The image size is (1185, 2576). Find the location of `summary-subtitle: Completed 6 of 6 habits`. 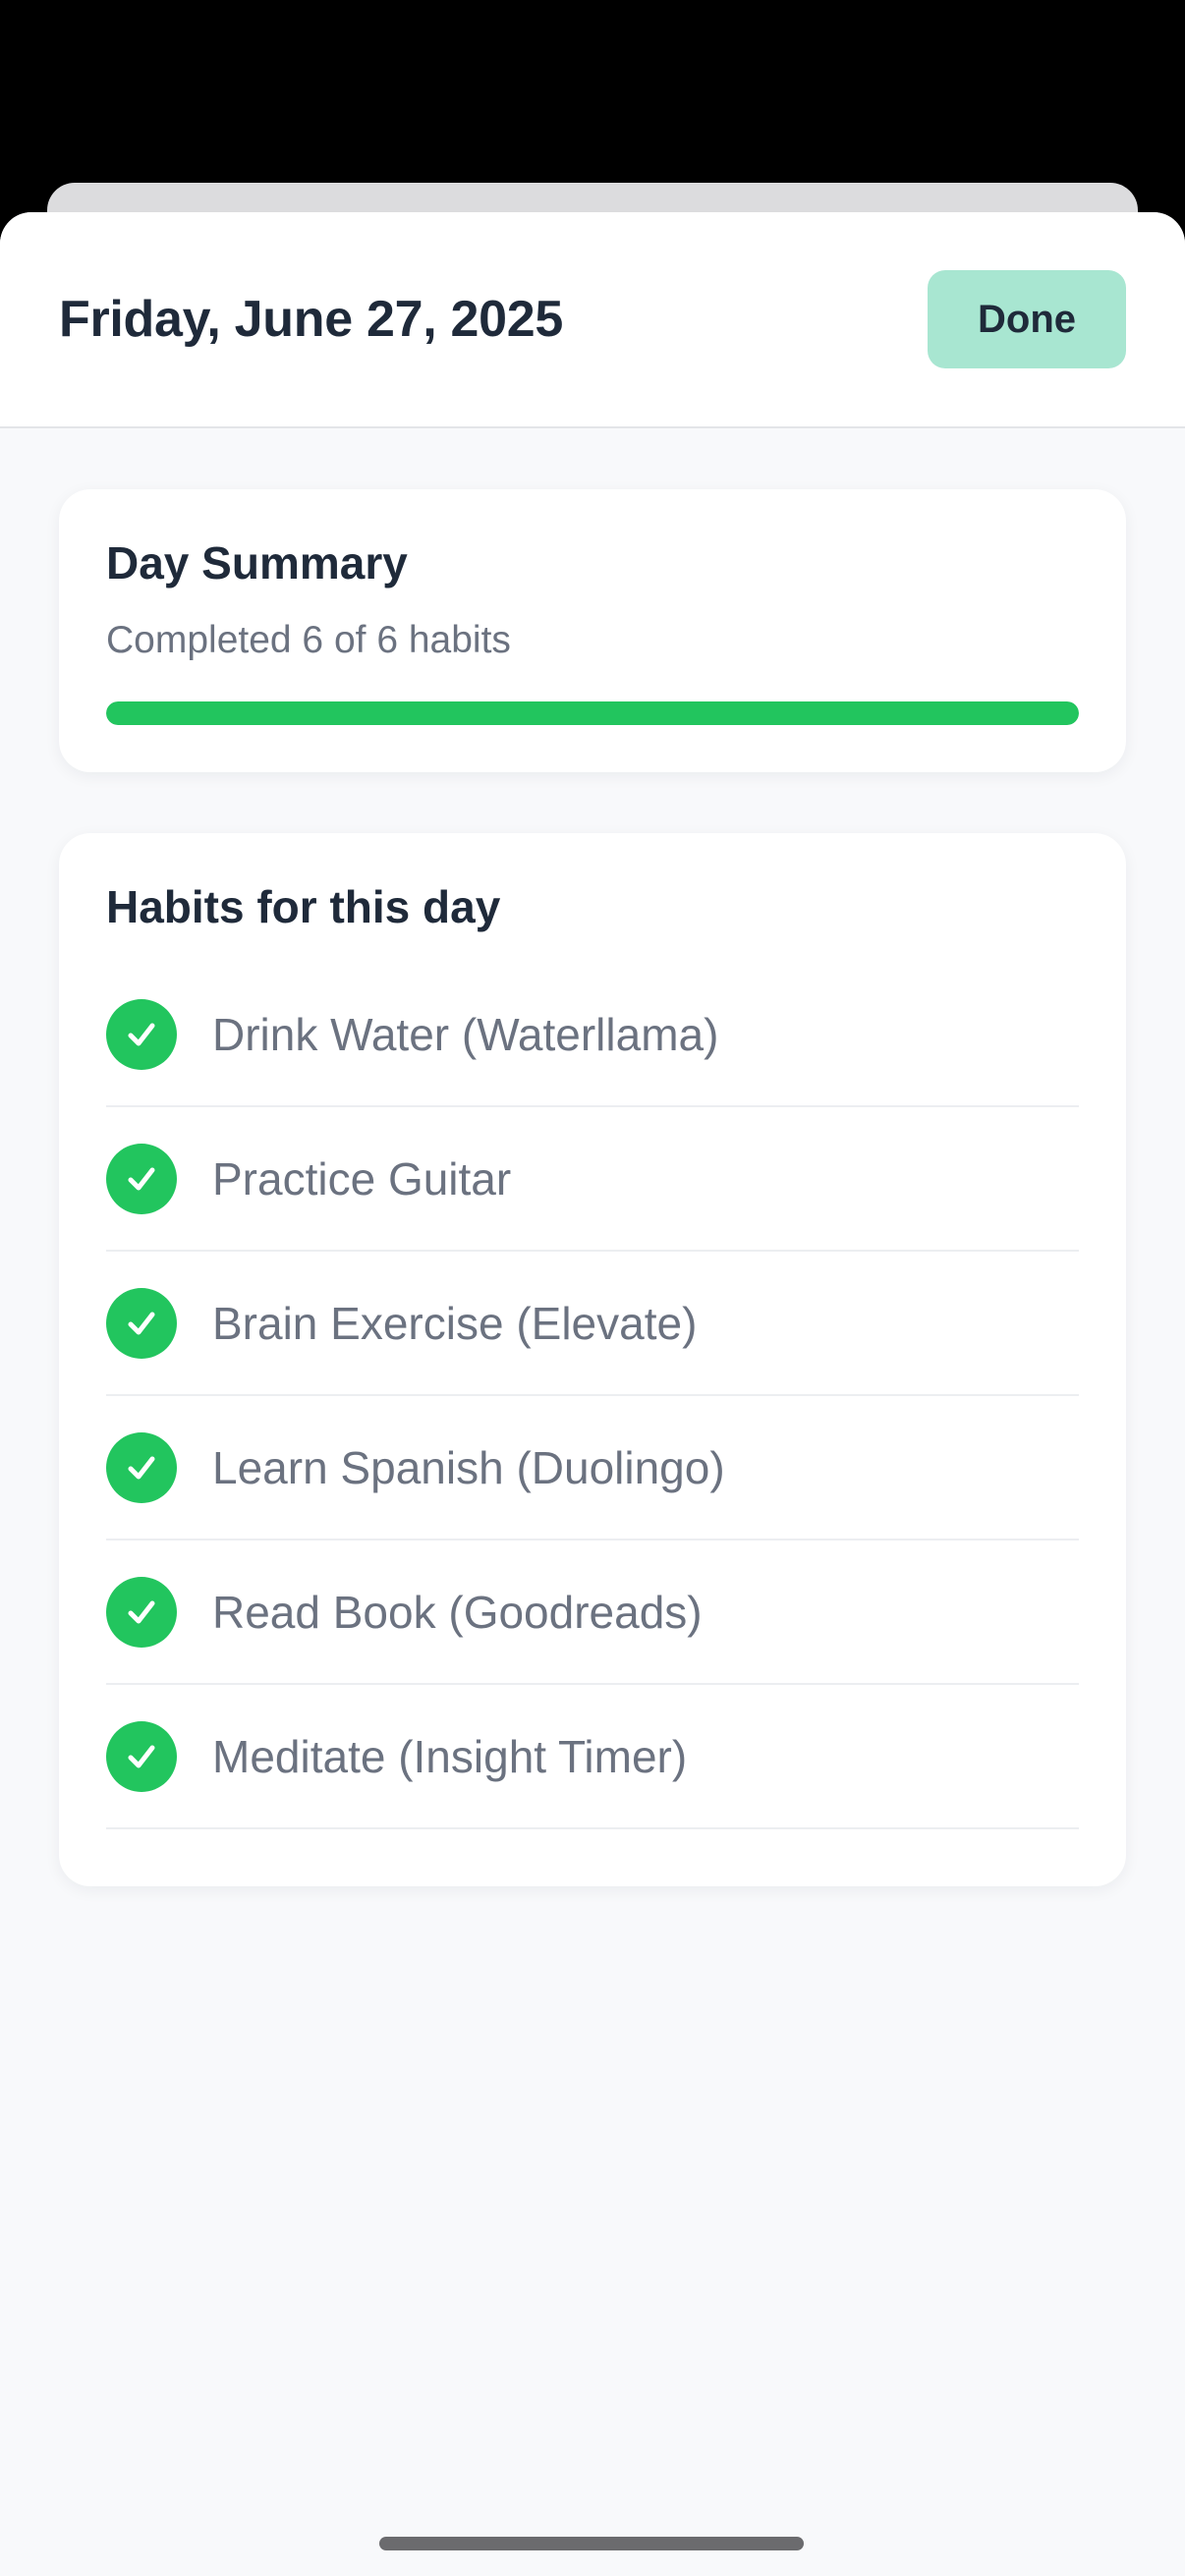

summary-subtitle: Completed 6 of 6 habits is located at coordinates (309, 640).